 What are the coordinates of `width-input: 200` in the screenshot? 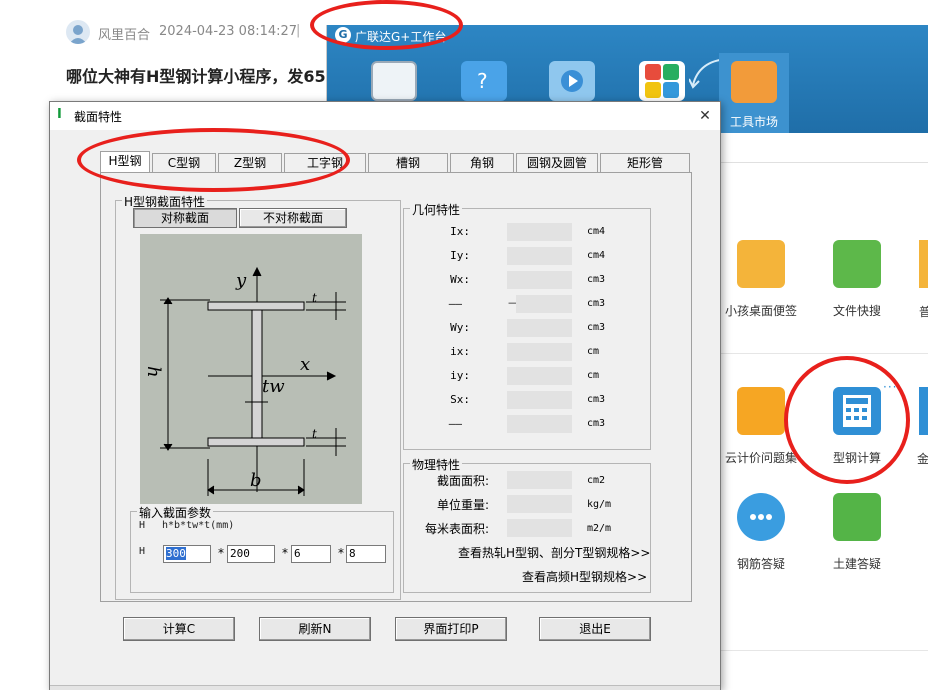 It's located at (251, 554).